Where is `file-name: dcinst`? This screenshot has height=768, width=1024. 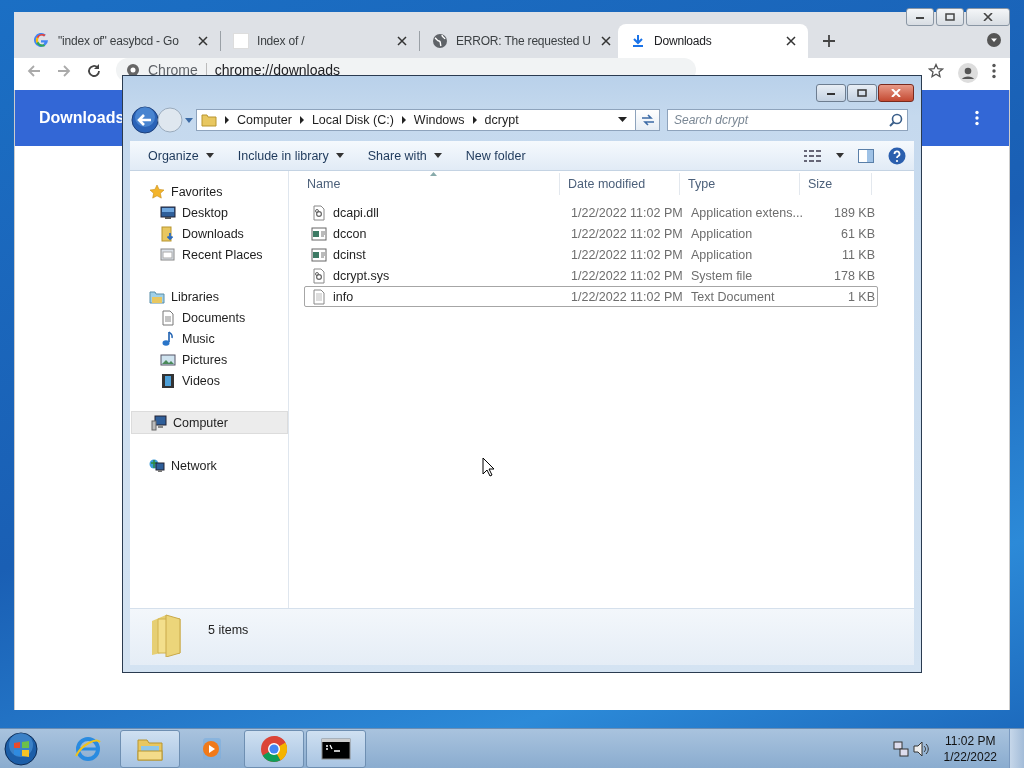
file-name: dcinst is located at coordinates (349, 254).